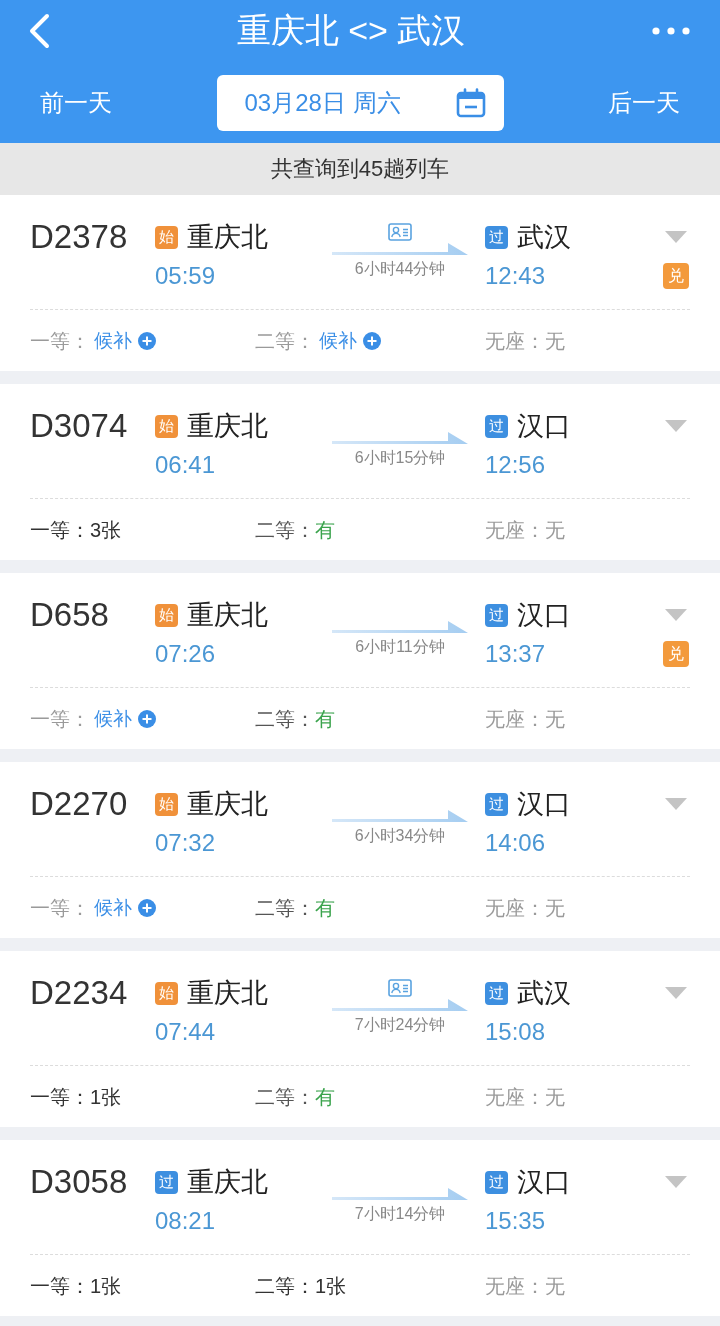 The image size is (720, 1326). Describe the element at coordinates (185, 1221) in the screenshot. I see `departure-time: 08:21` at that location.